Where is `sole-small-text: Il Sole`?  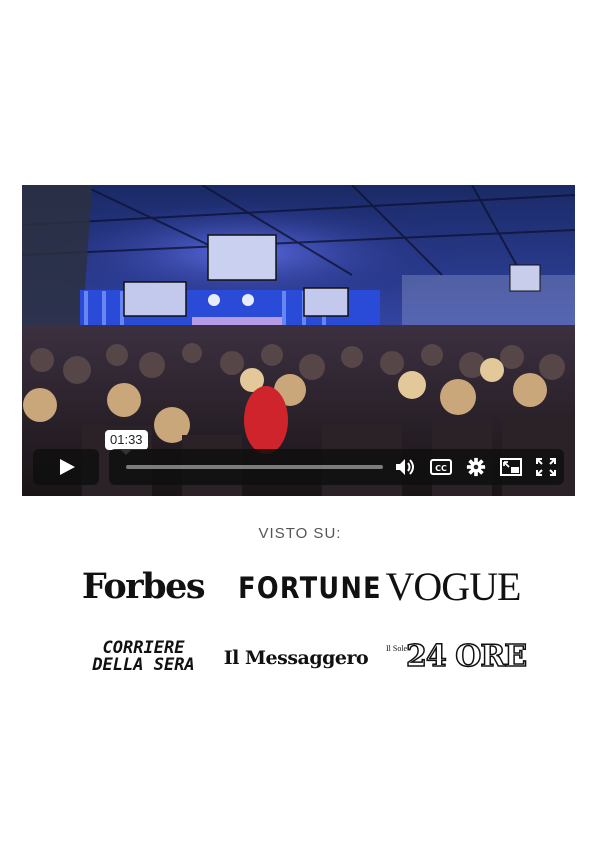 sole-small-text: Il Sole is located at coordinates (397, 648).